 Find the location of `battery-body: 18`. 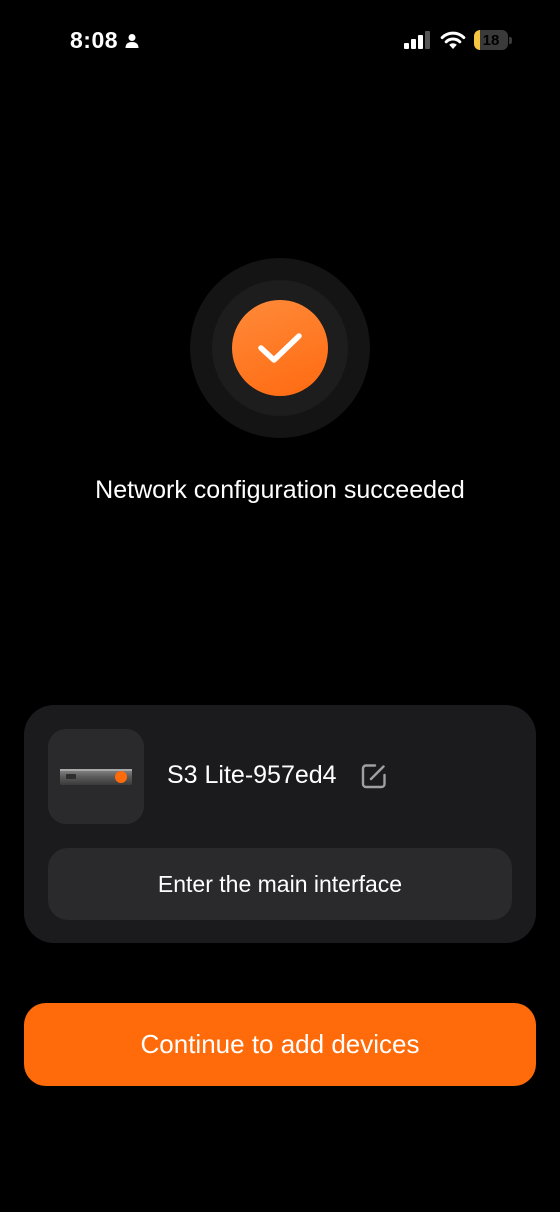

battery-body: 18 is located at coordinates (491, 40).